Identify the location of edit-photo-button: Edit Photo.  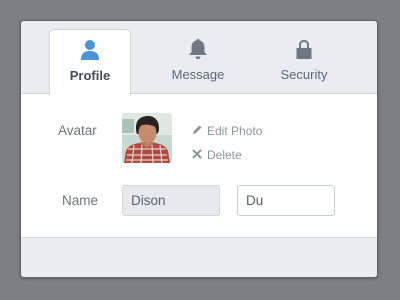
(227, 131).